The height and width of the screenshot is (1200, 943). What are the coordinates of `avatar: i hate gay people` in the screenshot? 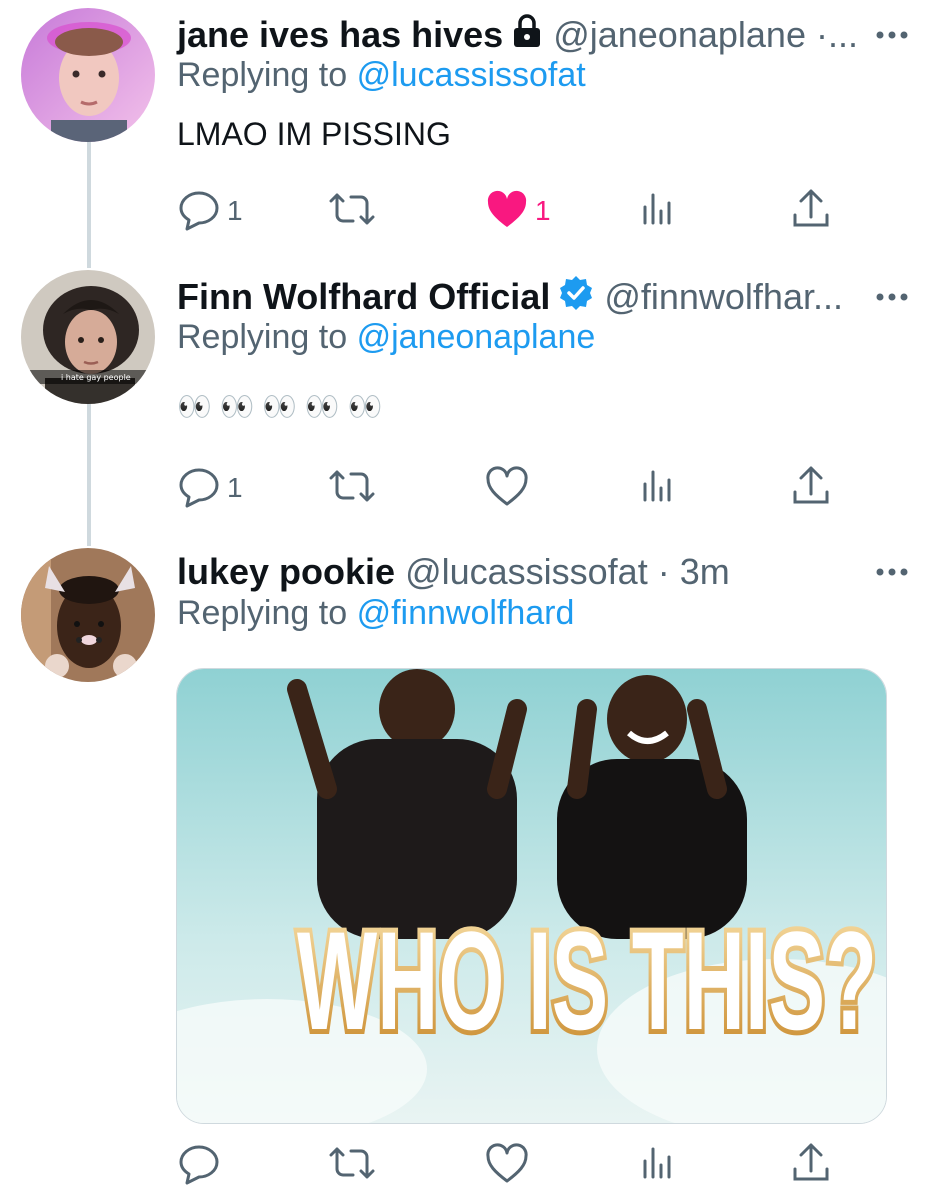 It's located at (88, 337).